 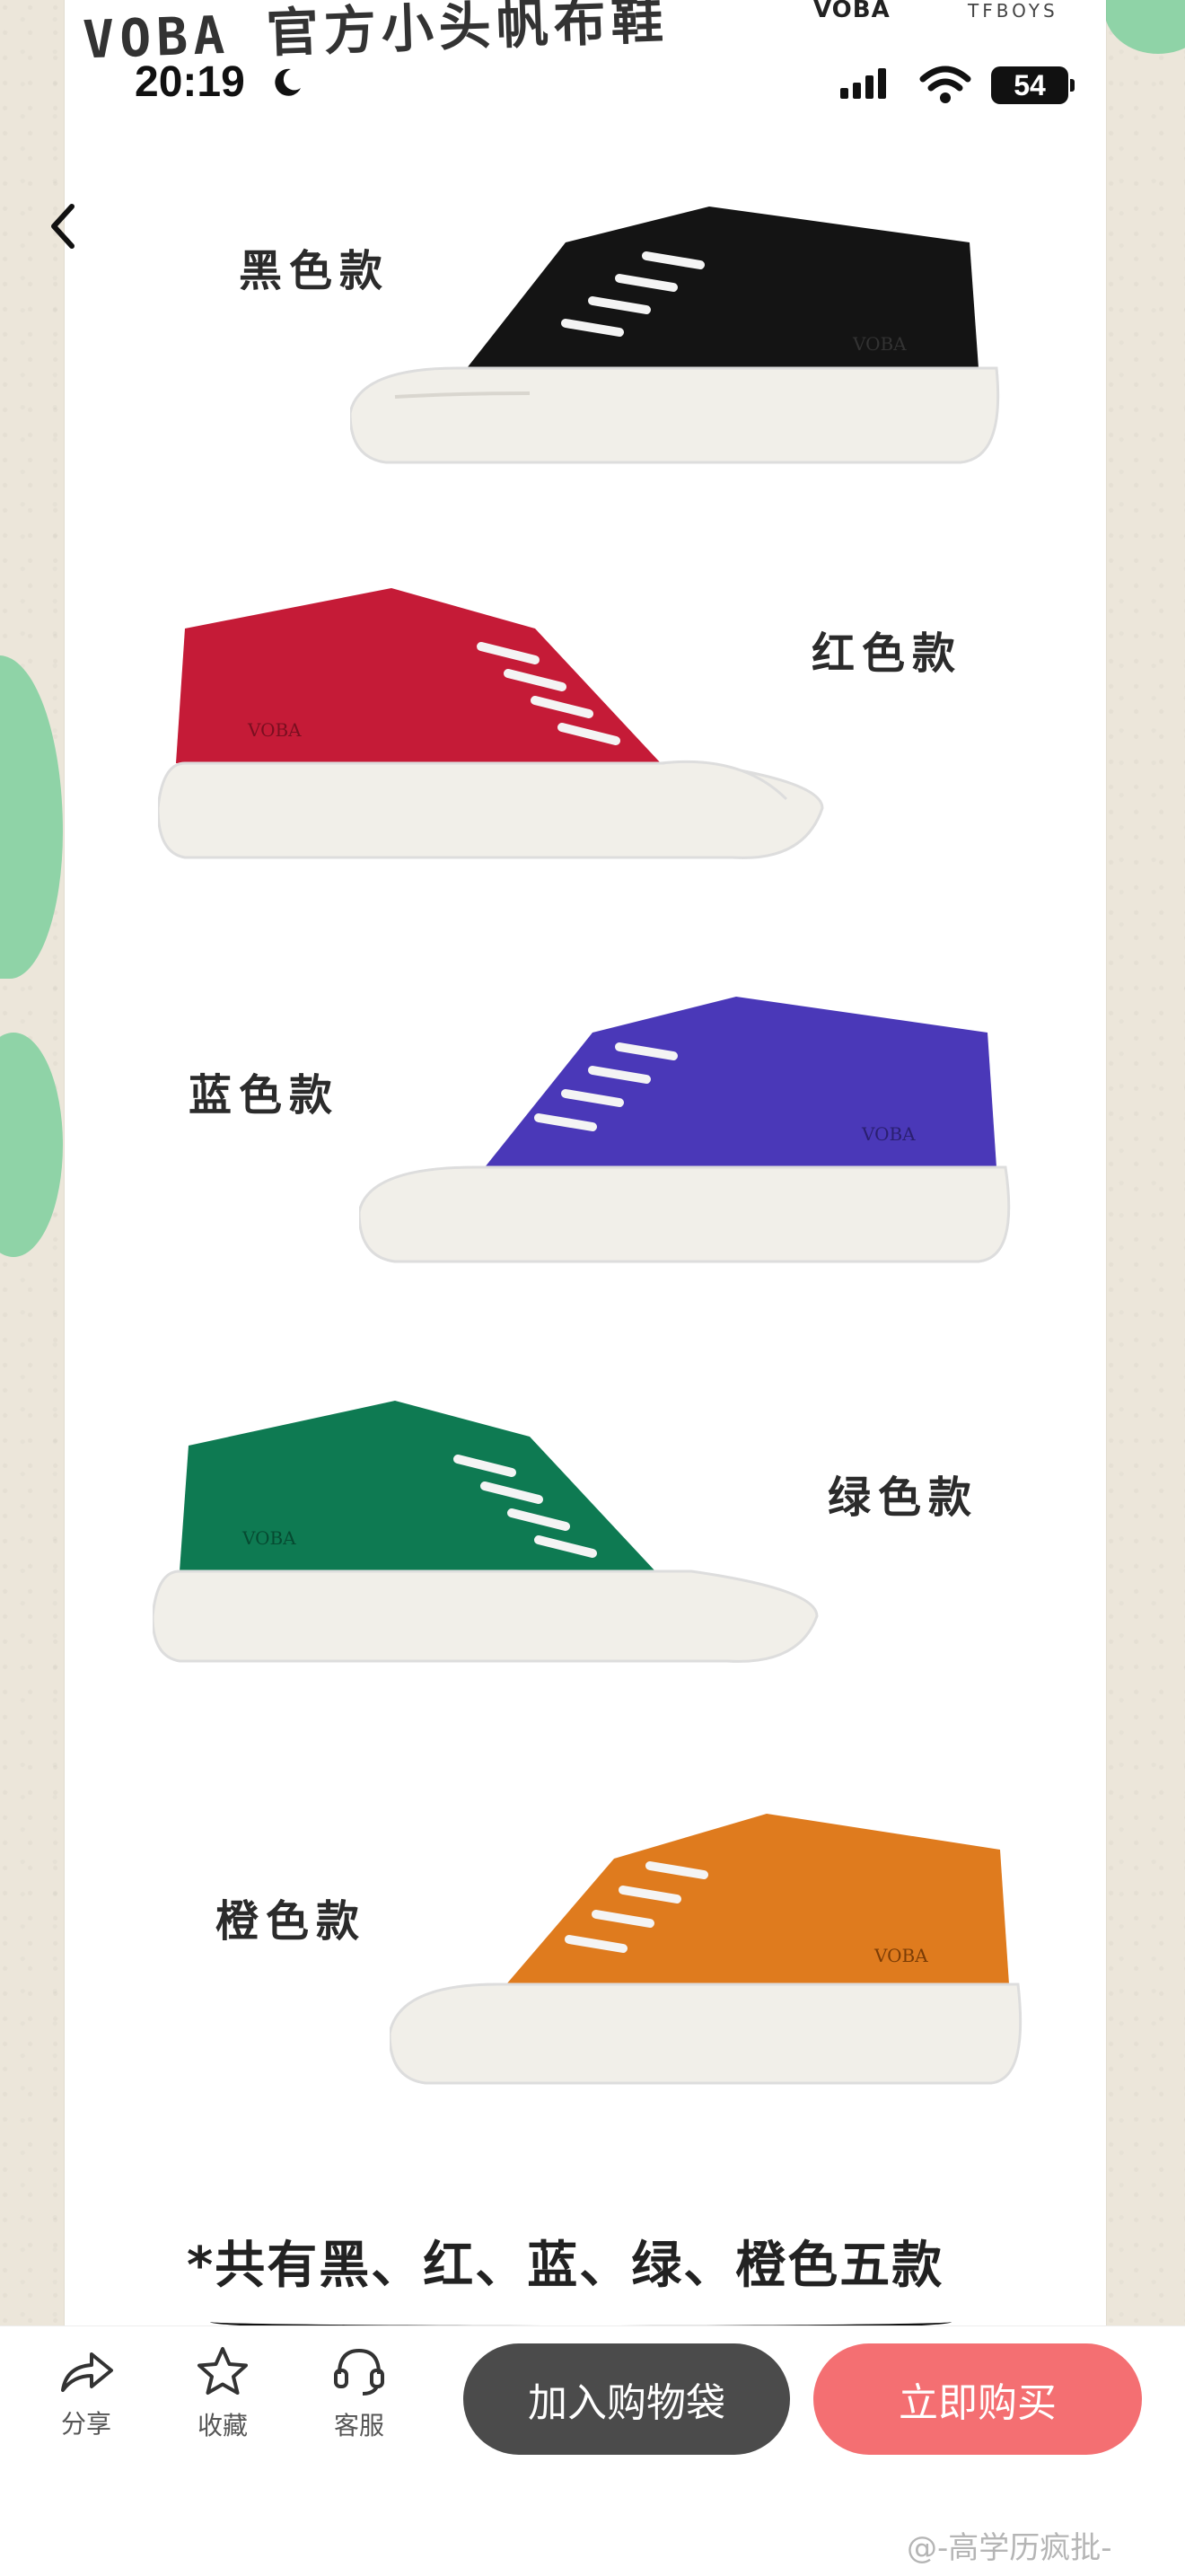 I want to click on headset-icon, so click(x=359, y=2372).